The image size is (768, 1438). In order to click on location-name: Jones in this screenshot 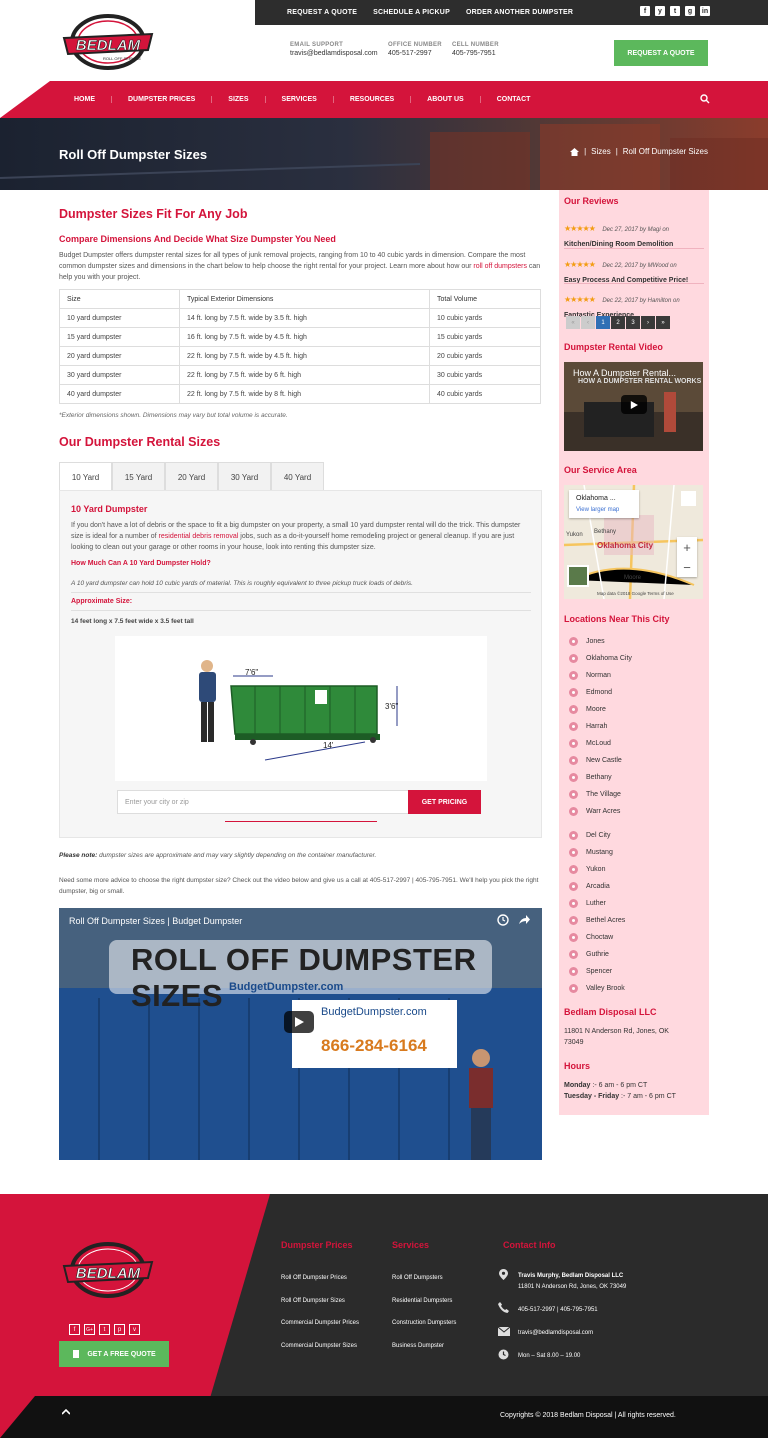, I will do `click(595, 641)`.